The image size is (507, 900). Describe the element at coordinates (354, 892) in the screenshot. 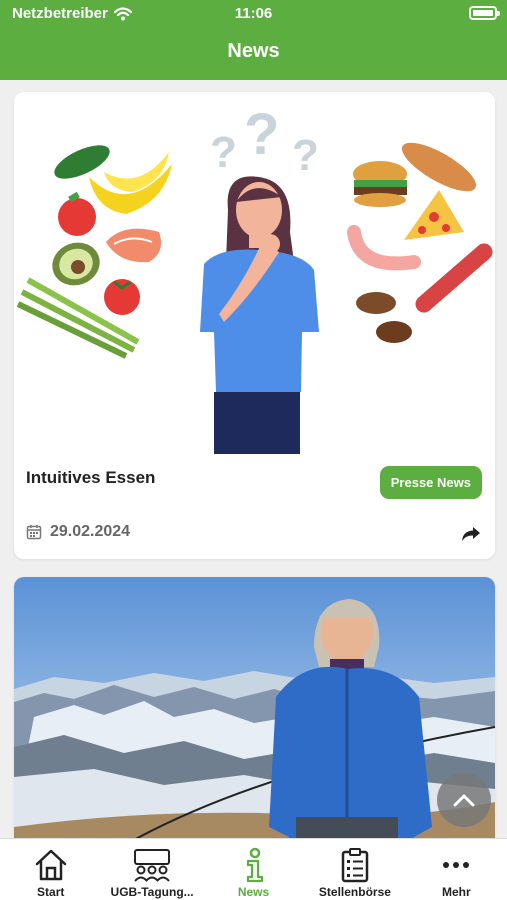

I see `tab-label: Stellenbörse` at that location.